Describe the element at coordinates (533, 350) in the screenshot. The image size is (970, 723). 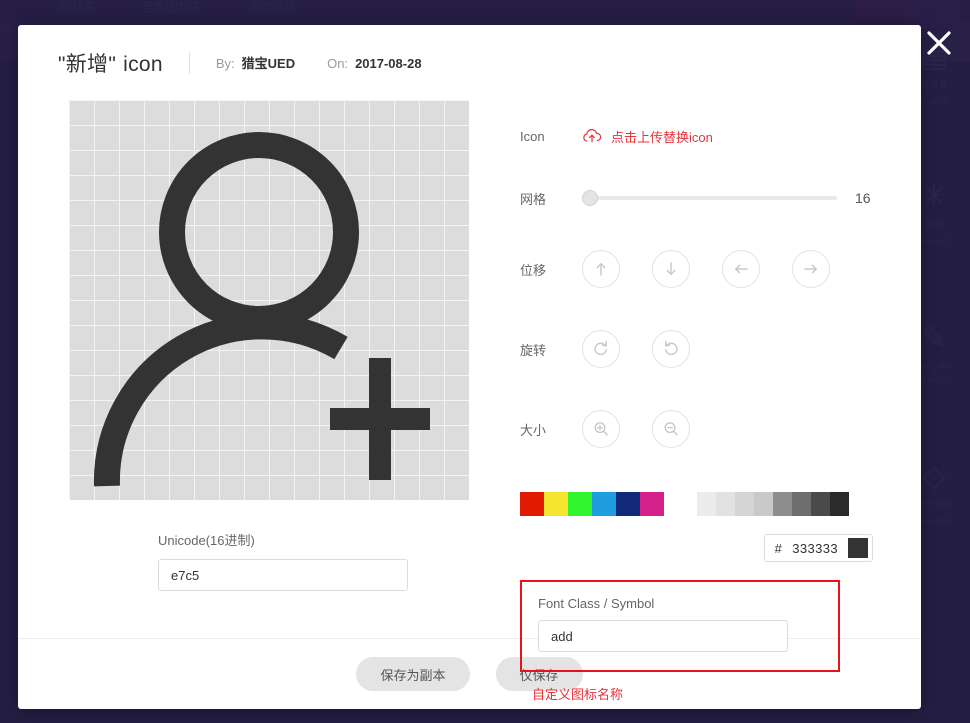
I see `rotate-row-label: 旋转` at that location.